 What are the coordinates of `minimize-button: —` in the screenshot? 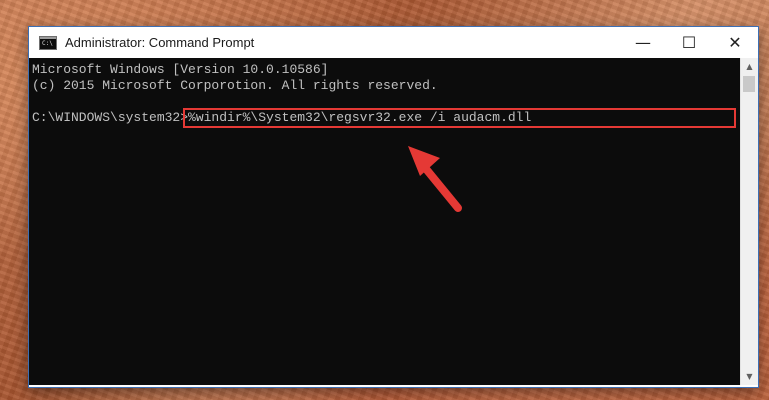 It's located at (643, 42).